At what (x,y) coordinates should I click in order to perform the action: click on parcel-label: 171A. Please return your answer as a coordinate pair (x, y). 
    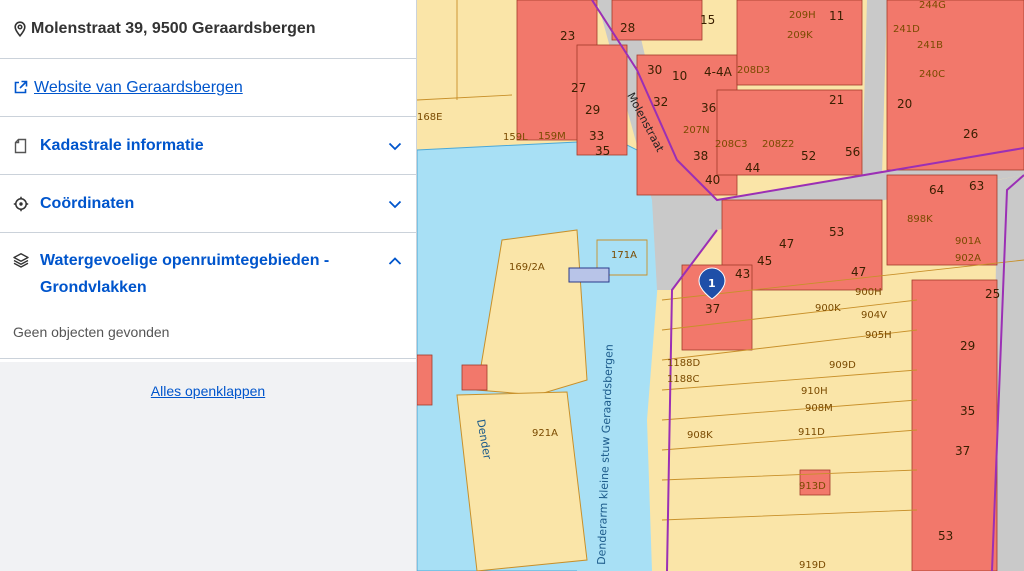
    Looking at the image, I should click on (624, 255).